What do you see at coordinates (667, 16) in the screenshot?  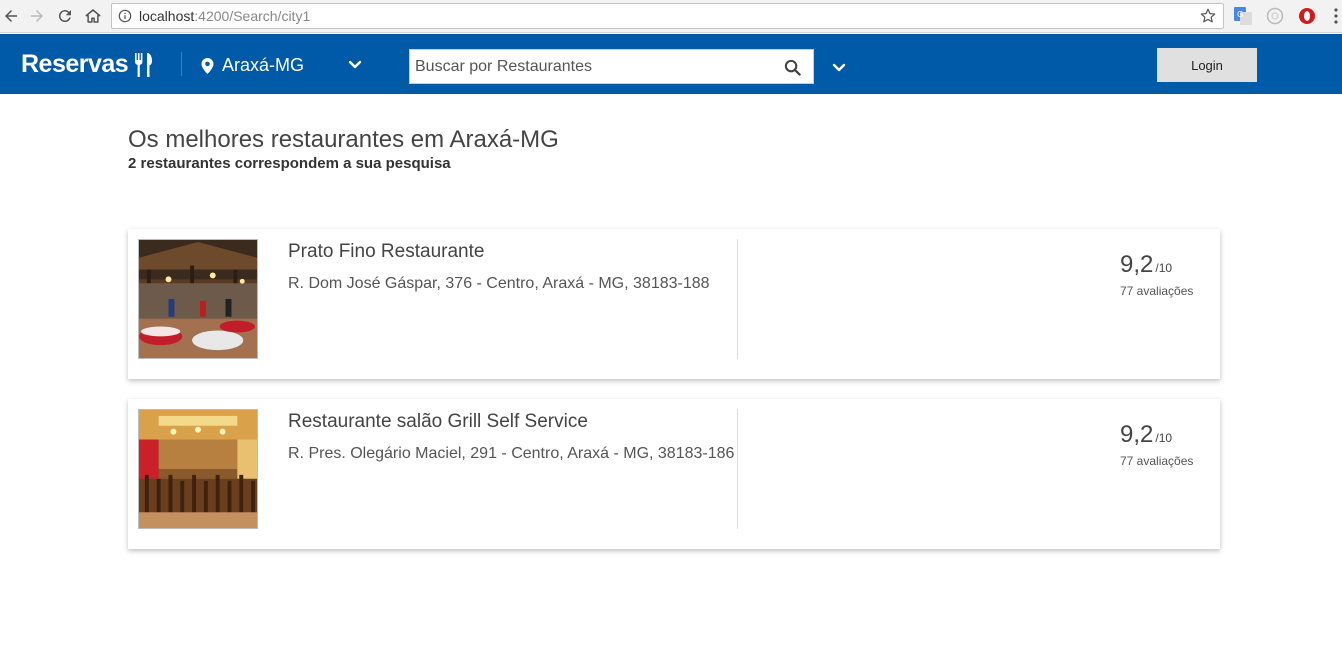 I see `address-bar: localhost:4200/Search/city1` at bounding box center [667, 16].